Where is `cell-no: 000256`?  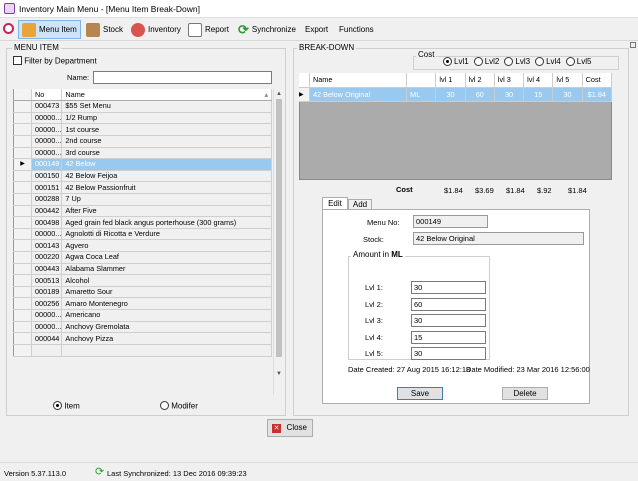 cell-no: 000256 is located at coordinates (47, 304).